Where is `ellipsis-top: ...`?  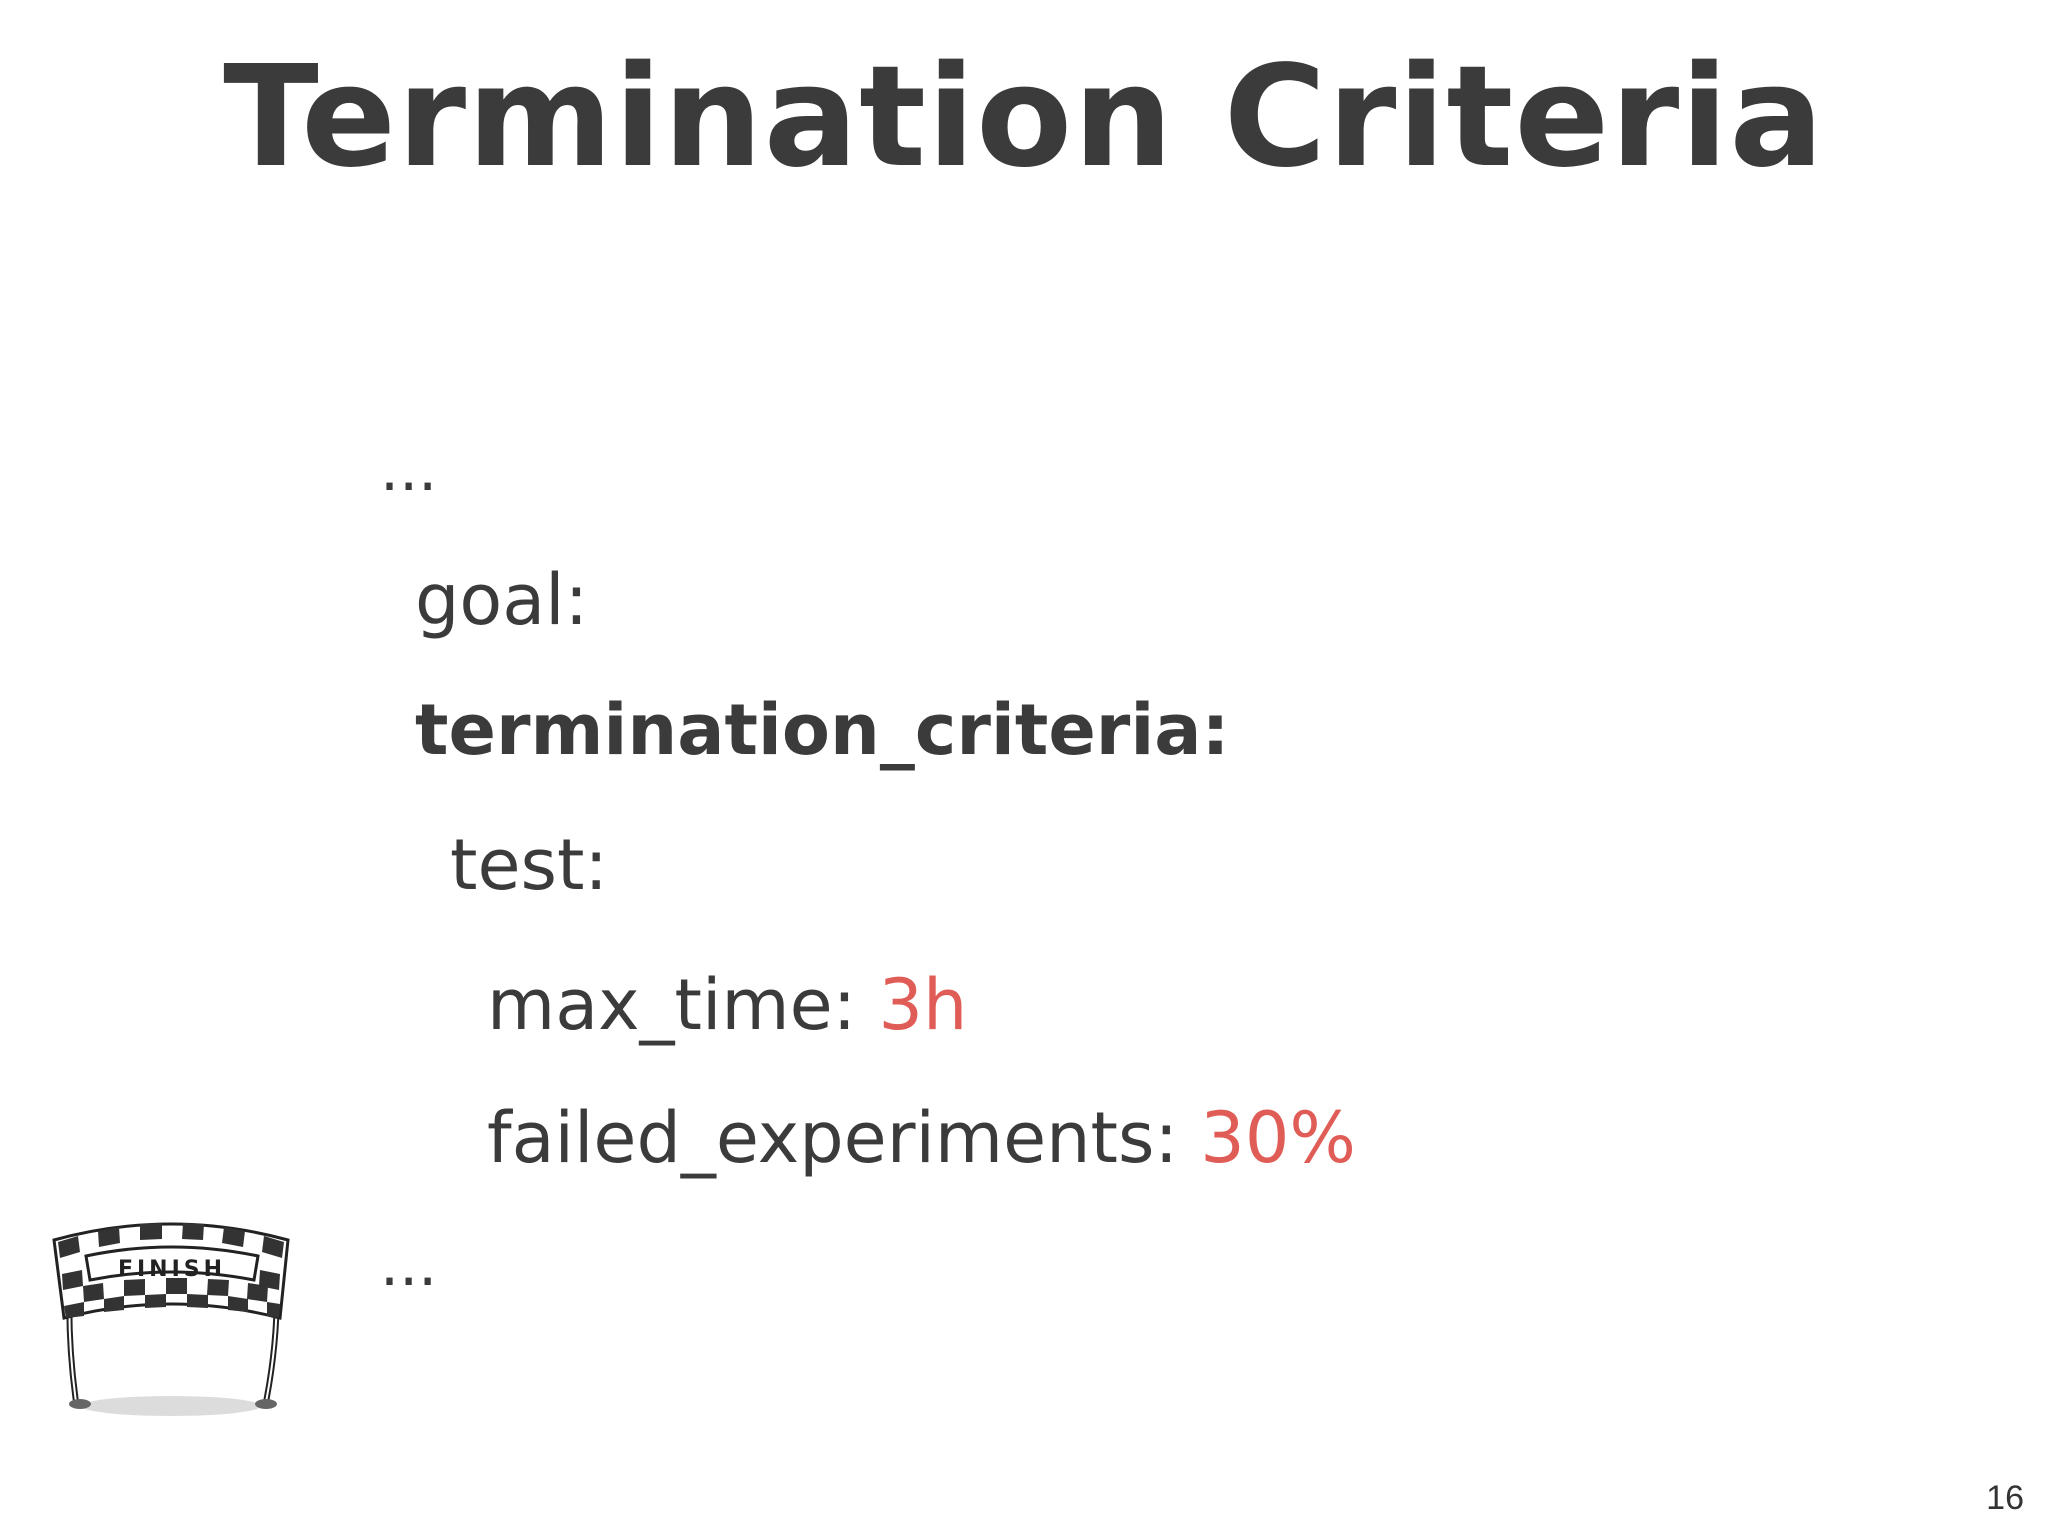 ellipsis-top: ... is located at coordinates (409, 470).